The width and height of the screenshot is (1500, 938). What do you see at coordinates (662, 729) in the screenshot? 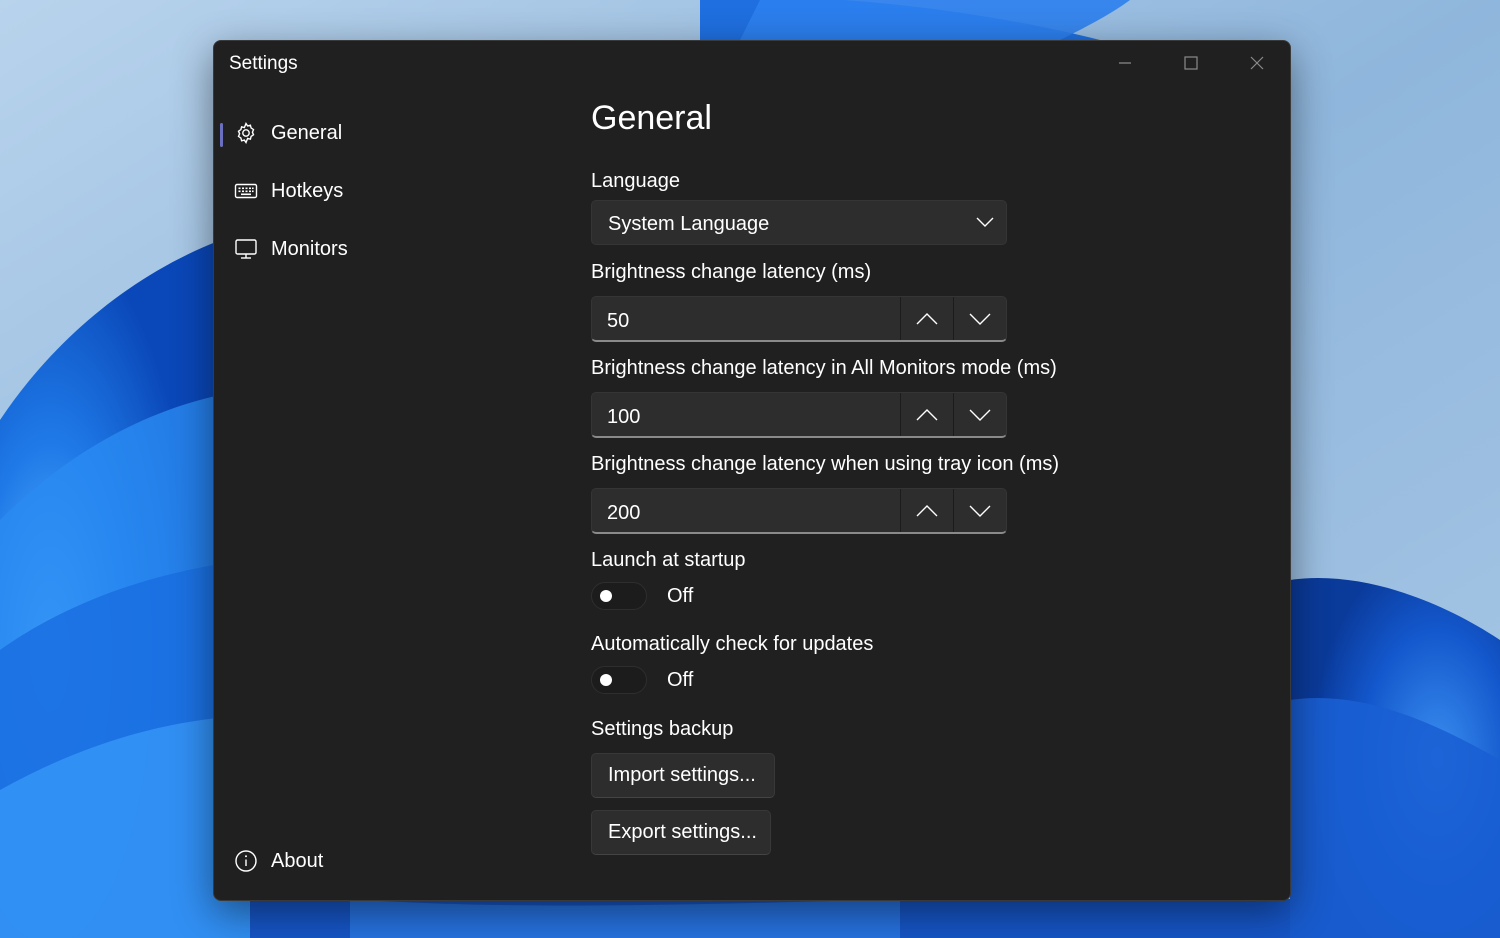
I see `settings-backup-label: Settings backup` at bounding box center [662, 729].